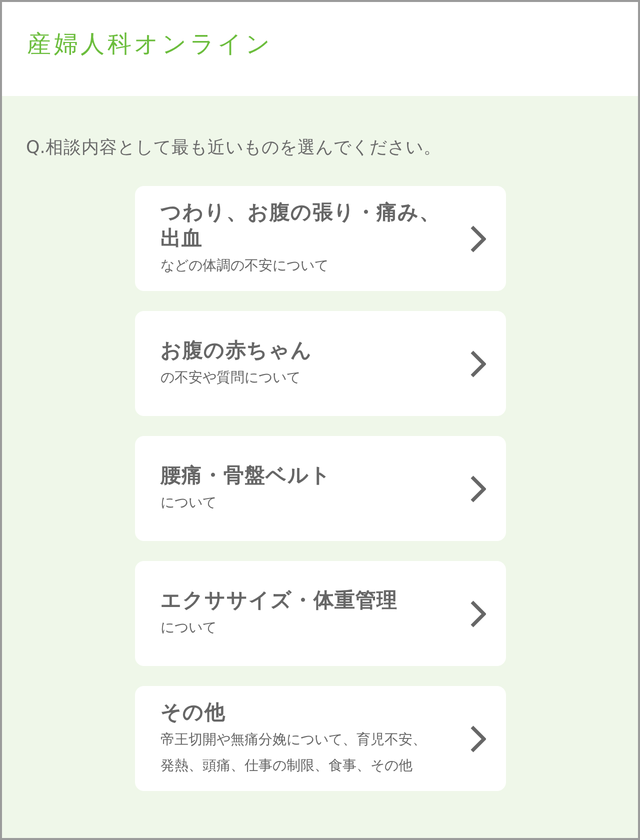 The image size is (640, 840). Describe the element at coordinates (246, 475) in the screenshot. I see `option-title: 腰痛・骨盤ベルト` at that location.